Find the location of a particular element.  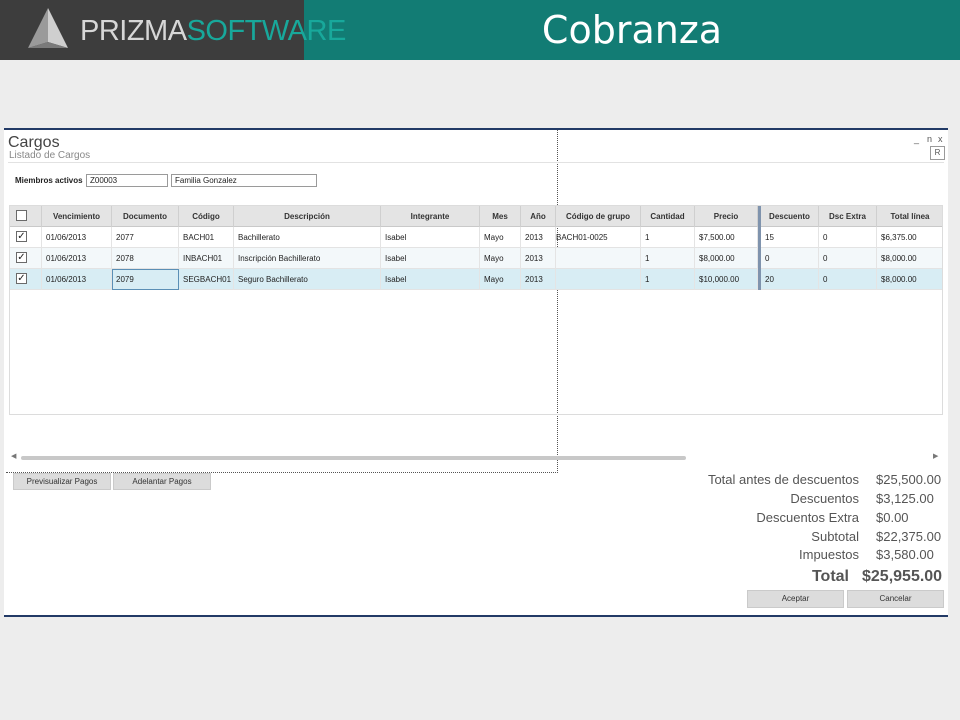

header-descuento: Descuento is located at coordinates (790, 216).